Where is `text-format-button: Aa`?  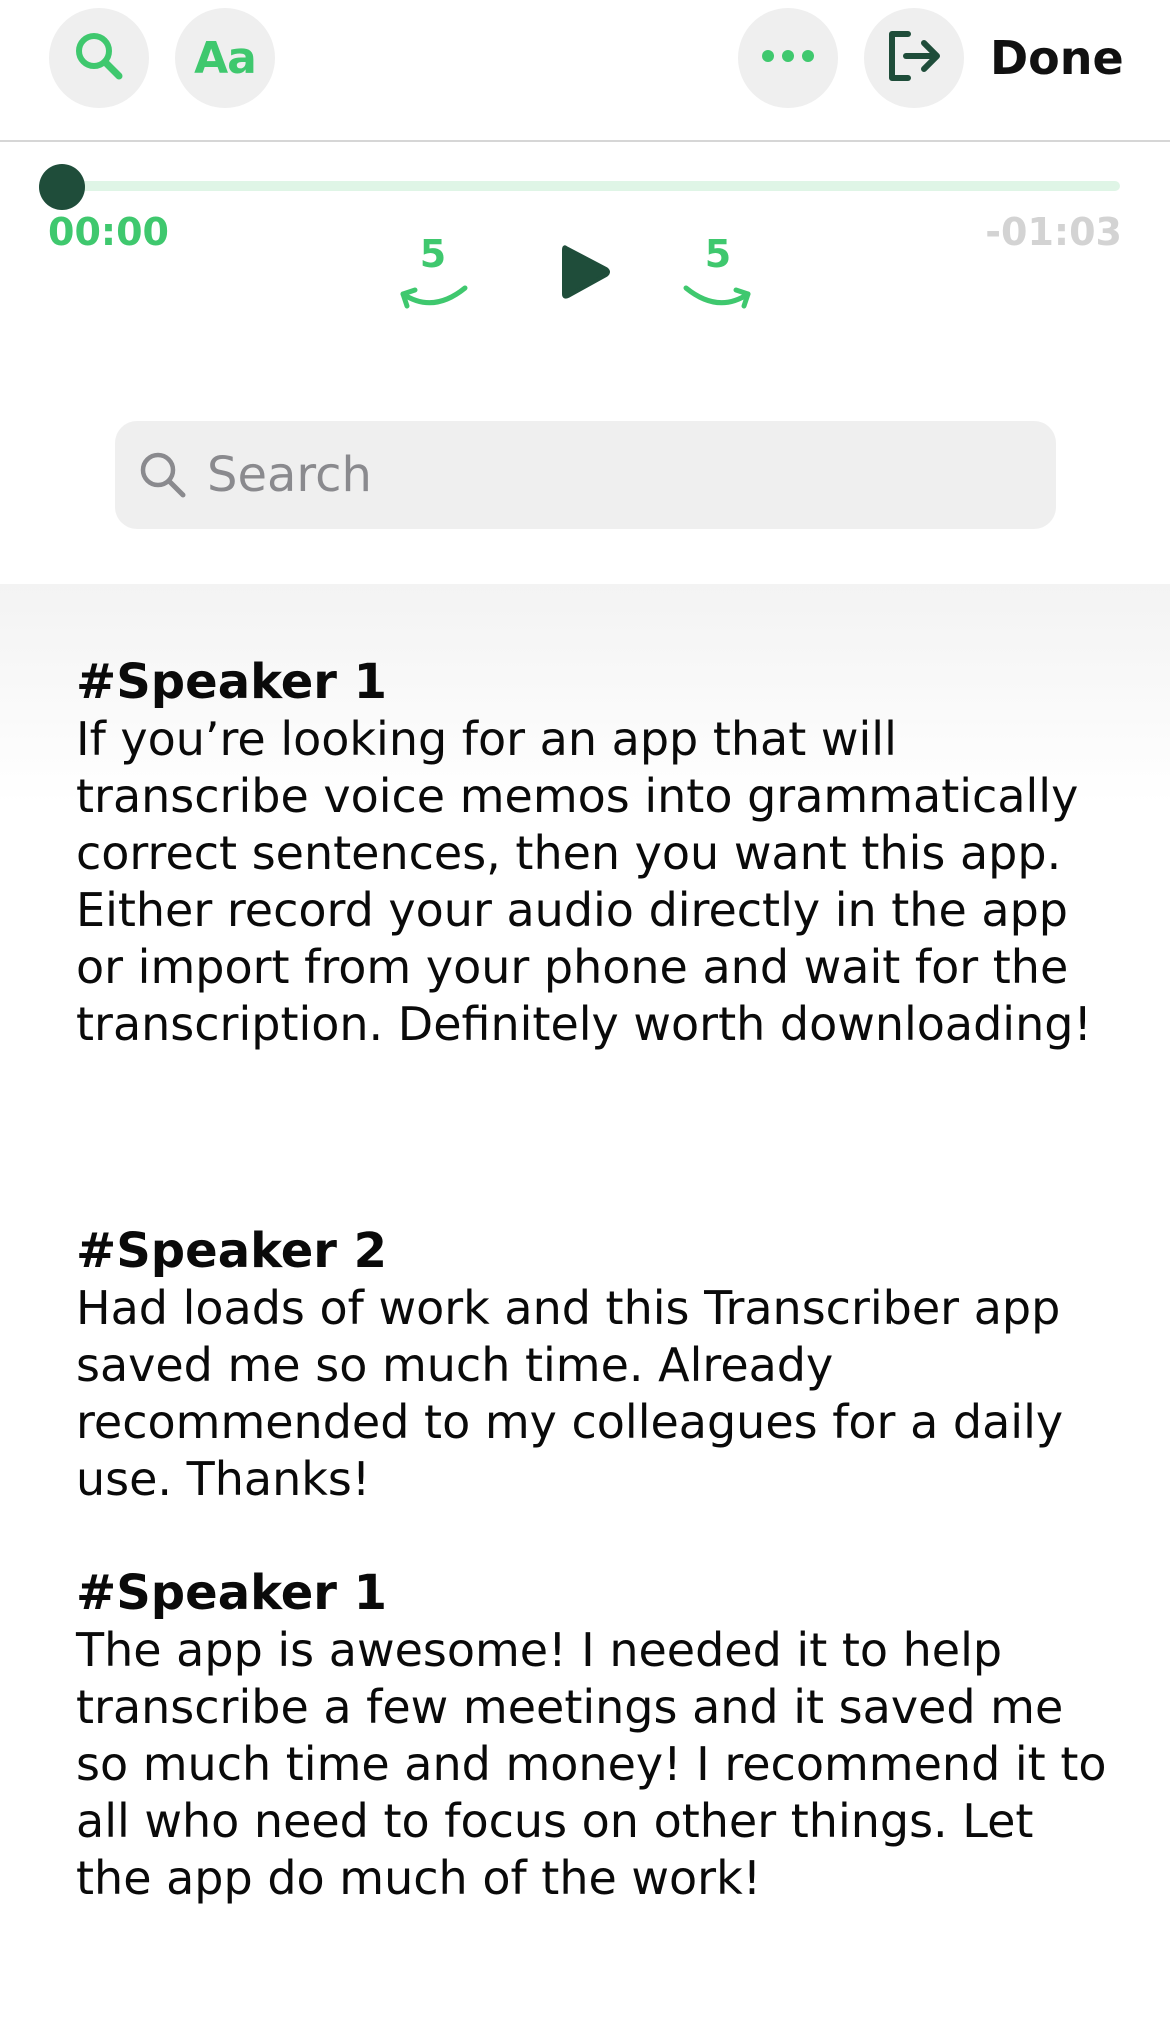
text-format-button: Aa is located at coordinates (225, 58).